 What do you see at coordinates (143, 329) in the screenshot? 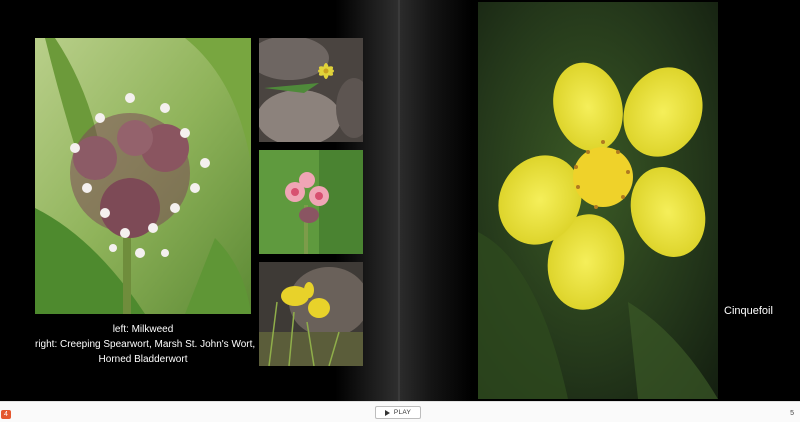
I see `caption-line-milkweed: left: Milkweed` at bounding box center [143, 329].